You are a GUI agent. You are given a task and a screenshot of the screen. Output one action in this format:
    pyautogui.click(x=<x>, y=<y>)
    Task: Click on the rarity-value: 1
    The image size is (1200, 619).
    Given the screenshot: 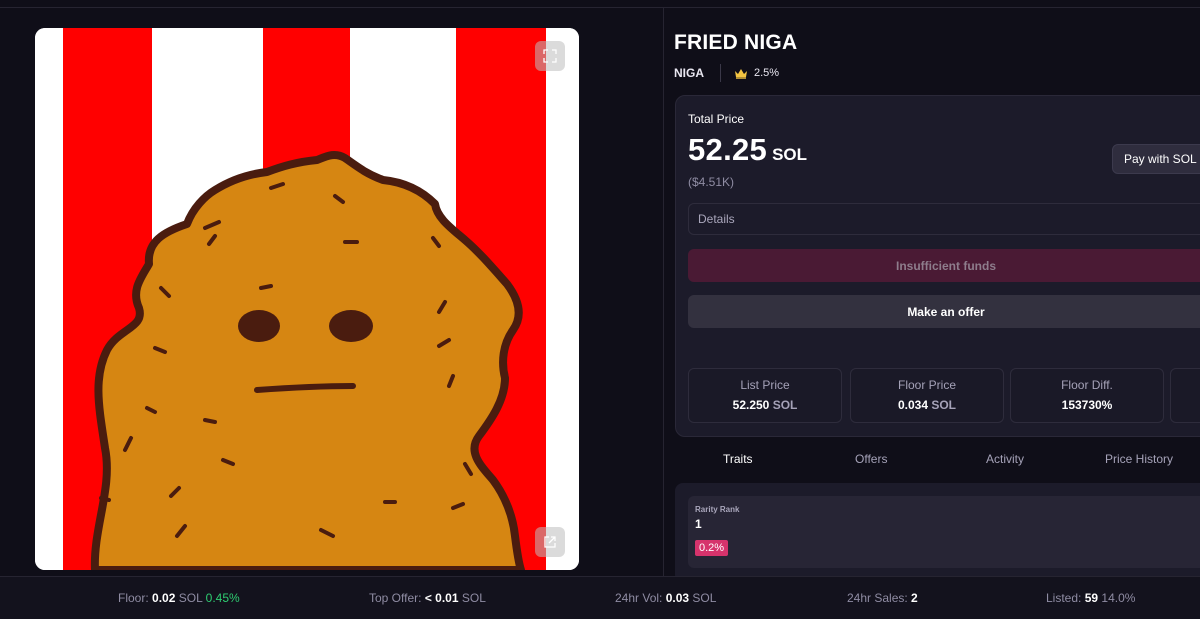 What is the action you would take?
    pyautogui.click(x=698, y=524)
    